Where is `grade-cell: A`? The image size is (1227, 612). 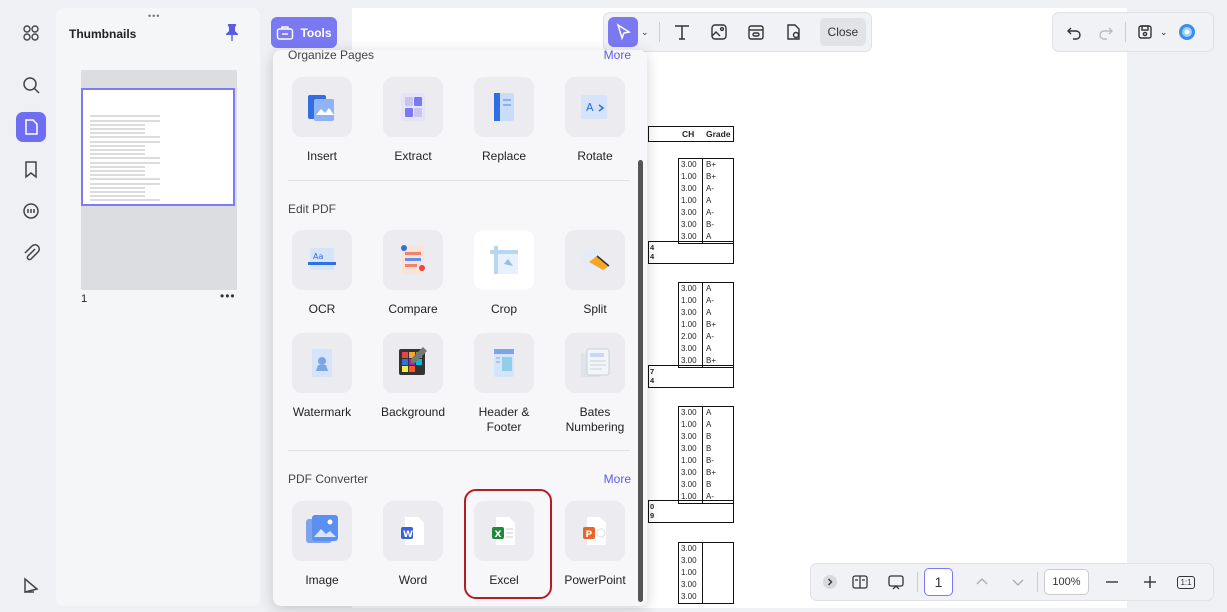
grade-cell: A is located at coordinates (709, 200).